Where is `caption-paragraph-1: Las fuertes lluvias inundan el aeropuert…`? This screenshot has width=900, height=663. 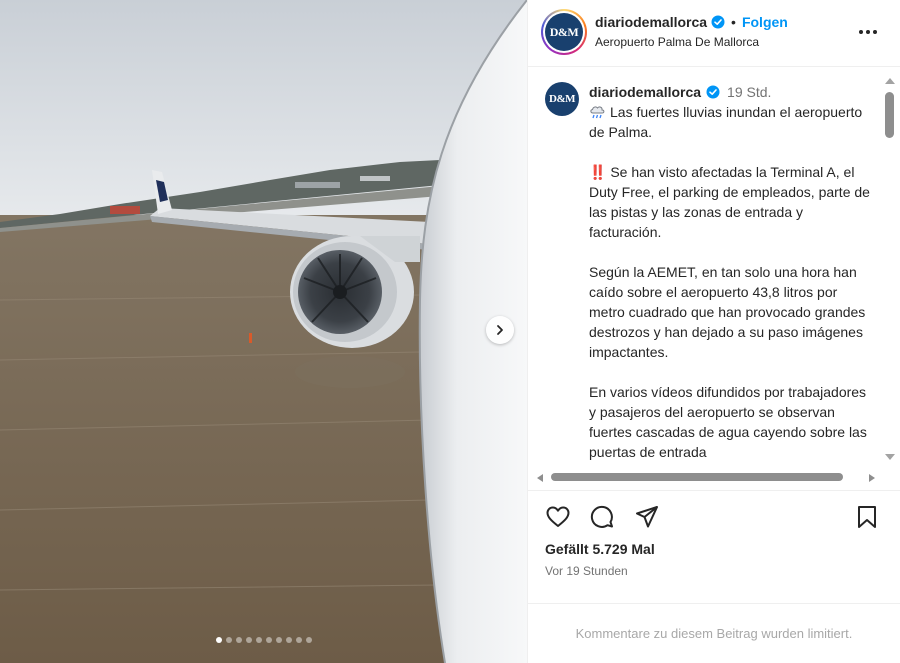
caption-paragraph-1: Las fuertes lluvias inundan el aeropuert… is located at coordinates (726, 122).